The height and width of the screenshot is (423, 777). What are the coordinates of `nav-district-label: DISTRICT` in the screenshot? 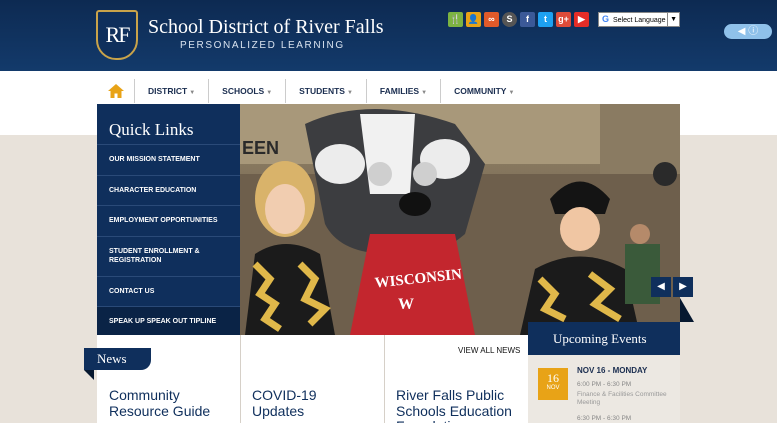 It's located at (168, 91).